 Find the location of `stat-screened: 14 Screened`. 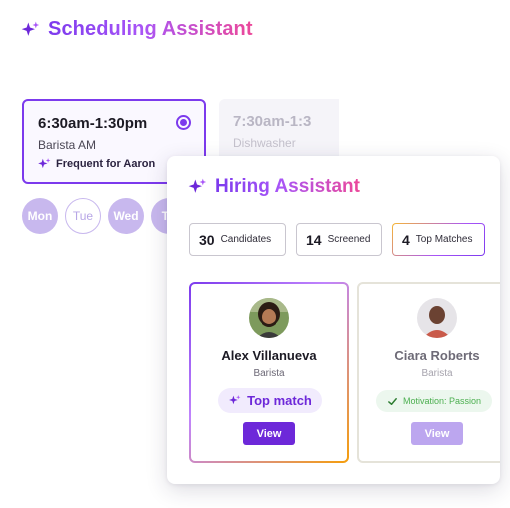

stat-screened: 14 Screened is located at coordinates (339, 239).